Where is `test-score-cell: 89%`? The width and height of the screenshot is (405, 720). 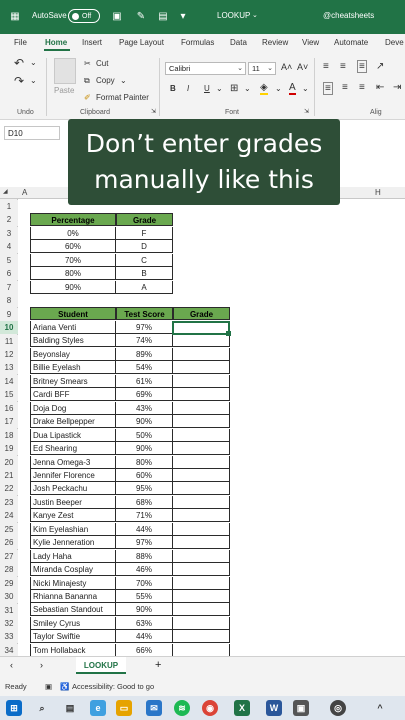
test-score-cell: 89% is located at coordinates (144, 354).